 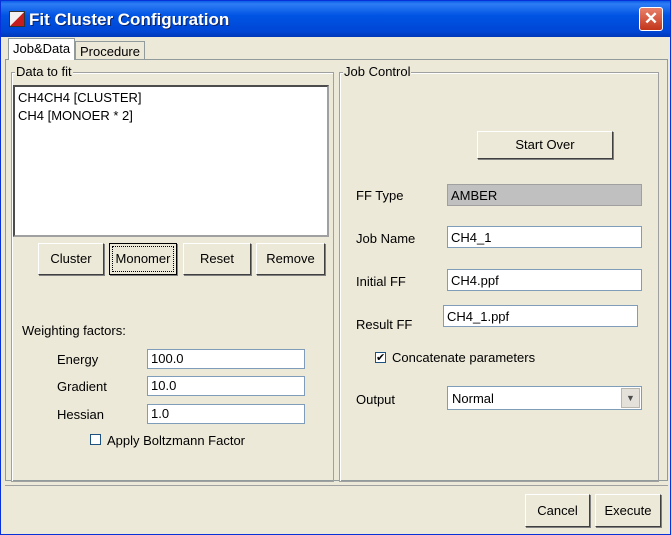 I want to click on output-label: Output, so click(x=376, y=399).